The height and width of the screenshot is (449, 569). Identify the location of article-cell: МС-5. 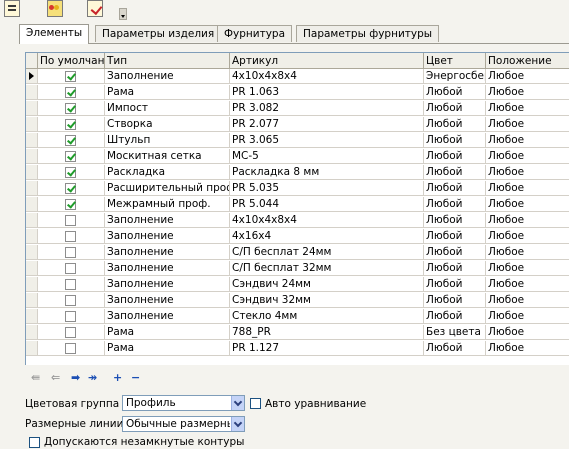
(327, 156).